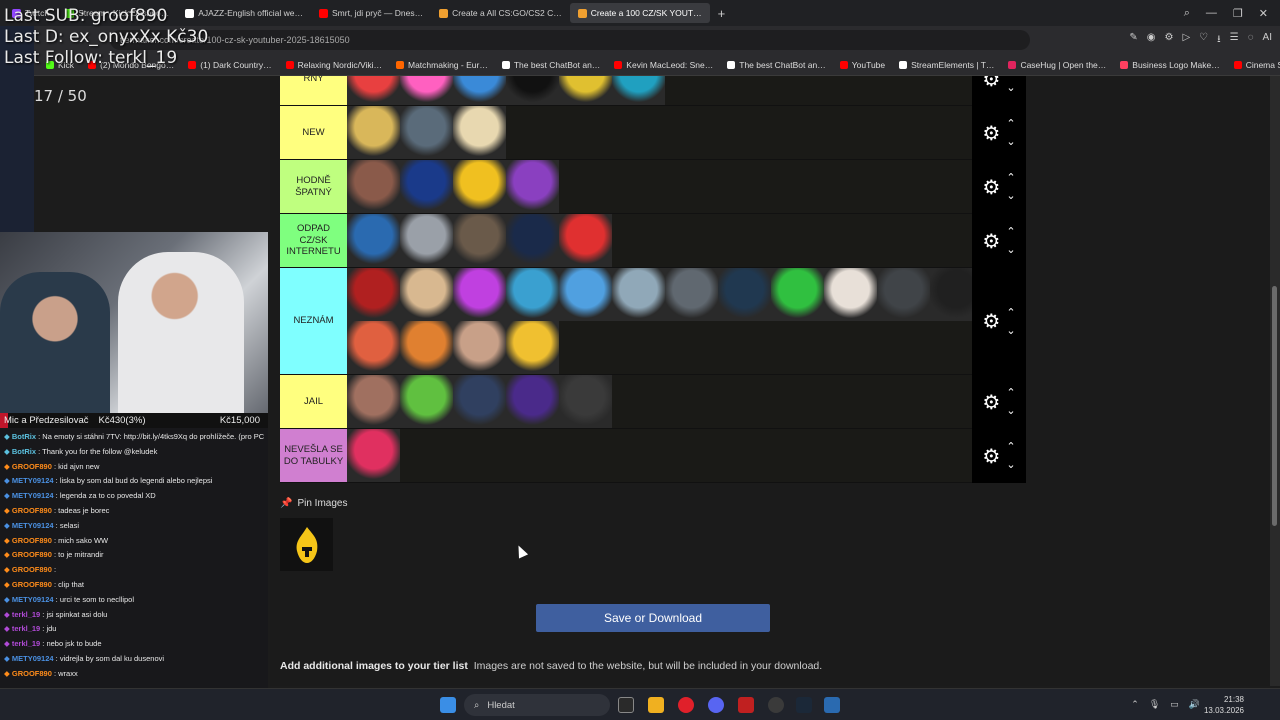 The width and height of the screenshot is (1280, 720). Describe the element at coordinates (804, 705) in the screenshot. I see `steam-icon` at that location.